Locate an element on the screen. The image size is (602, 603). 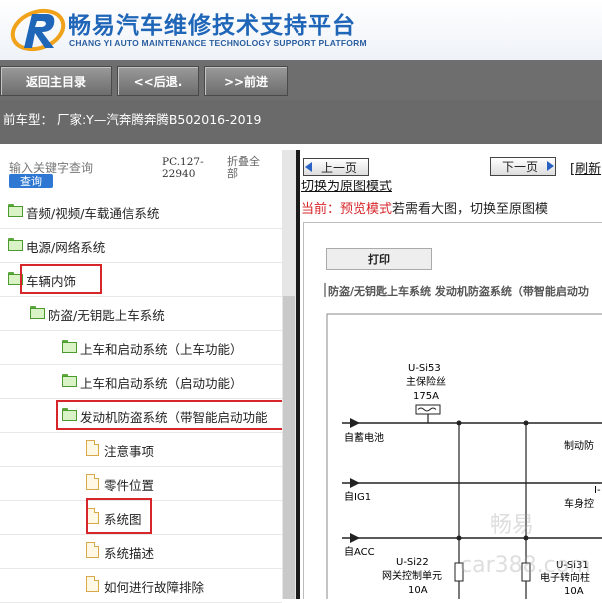
fuse-id: U-Si53 is located at coordinates (424, 368).